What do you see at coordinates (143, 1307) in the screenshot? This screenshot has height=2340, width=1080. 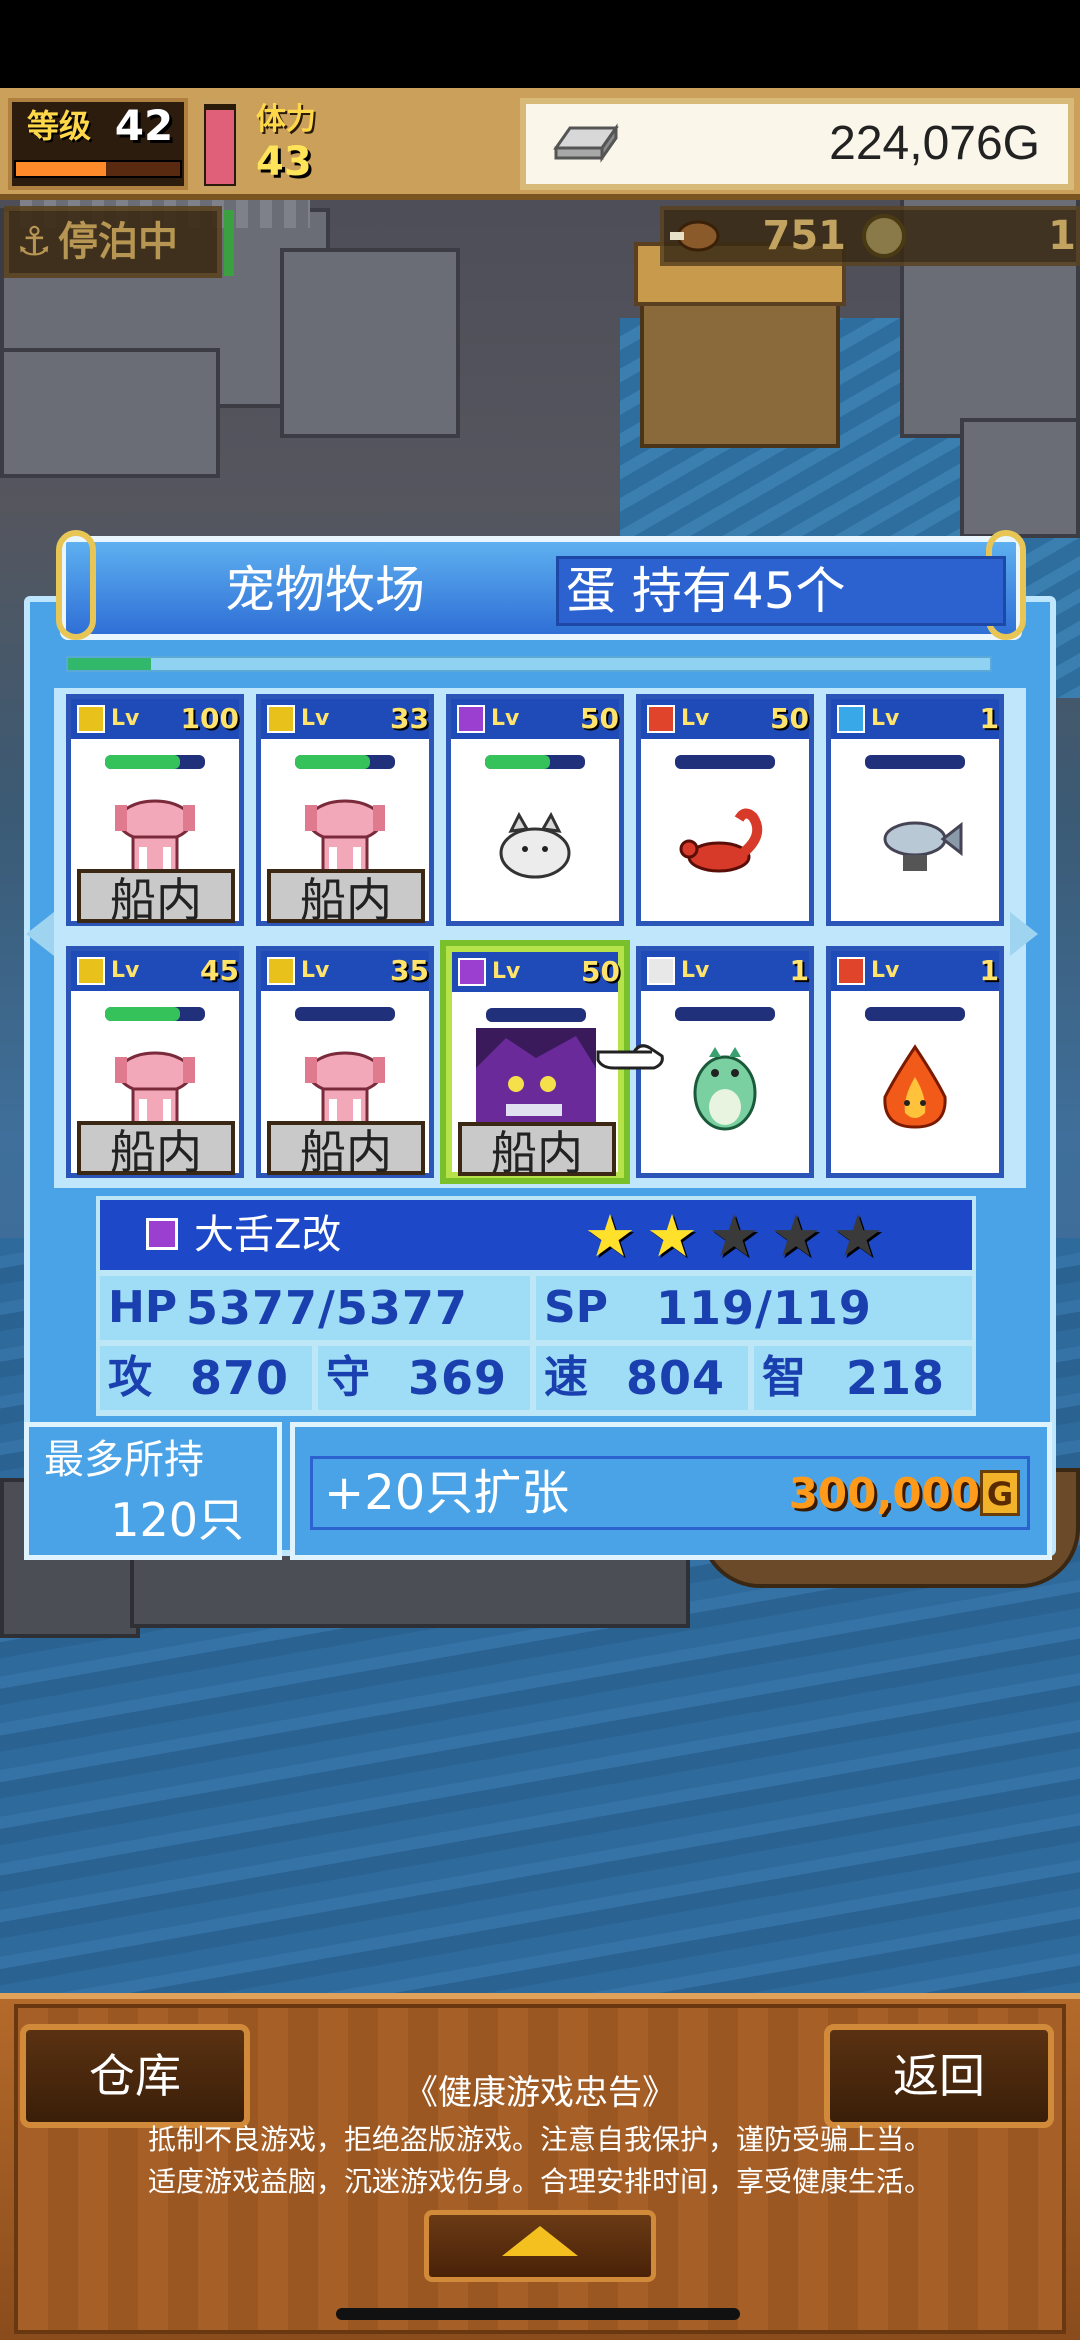 I see `hp-label: HP` at bounding box center [143, 1307].